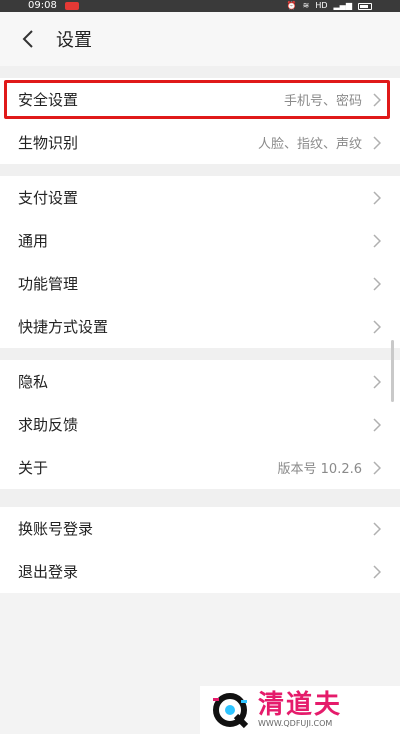 The width and height of the screenshot is (400, 734). Describe the element at coordinates (48, 572) in the screenshot. I see `settings-item-label: 退出登录` at that location.